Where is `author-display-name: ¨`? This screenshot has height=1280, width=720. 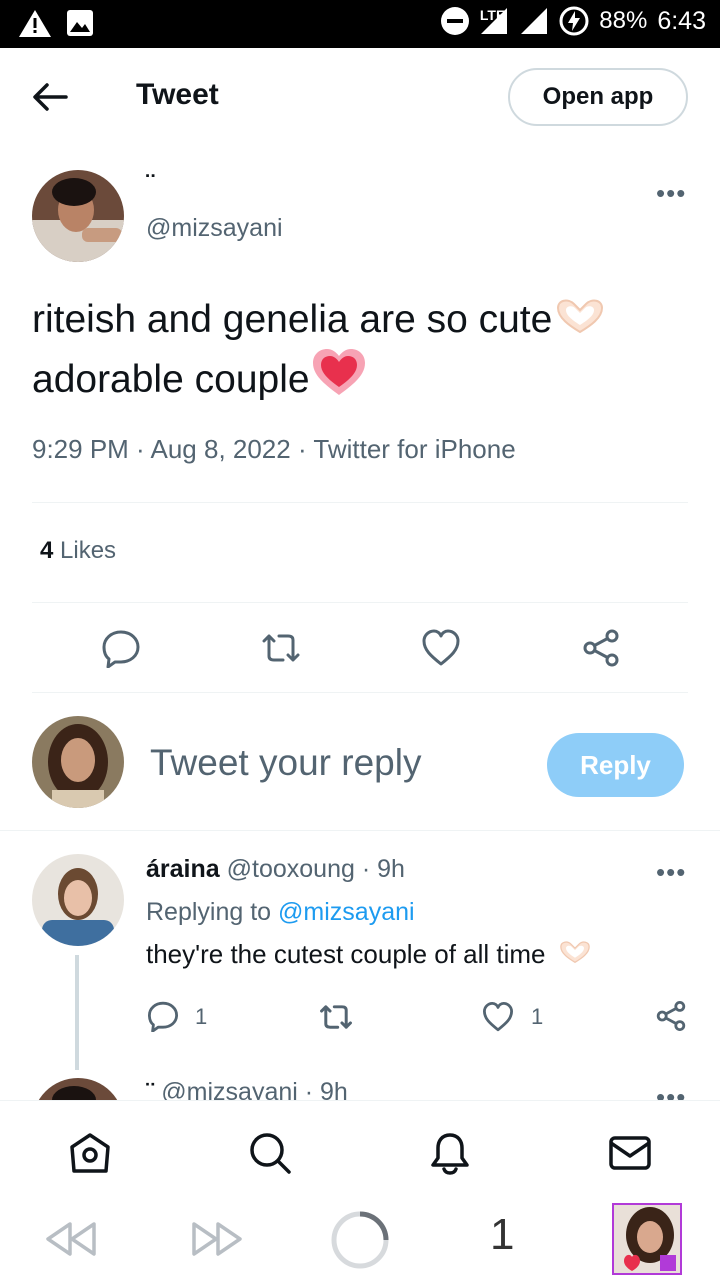
author-display-name: ¨ is located at coordinates (150, 183).